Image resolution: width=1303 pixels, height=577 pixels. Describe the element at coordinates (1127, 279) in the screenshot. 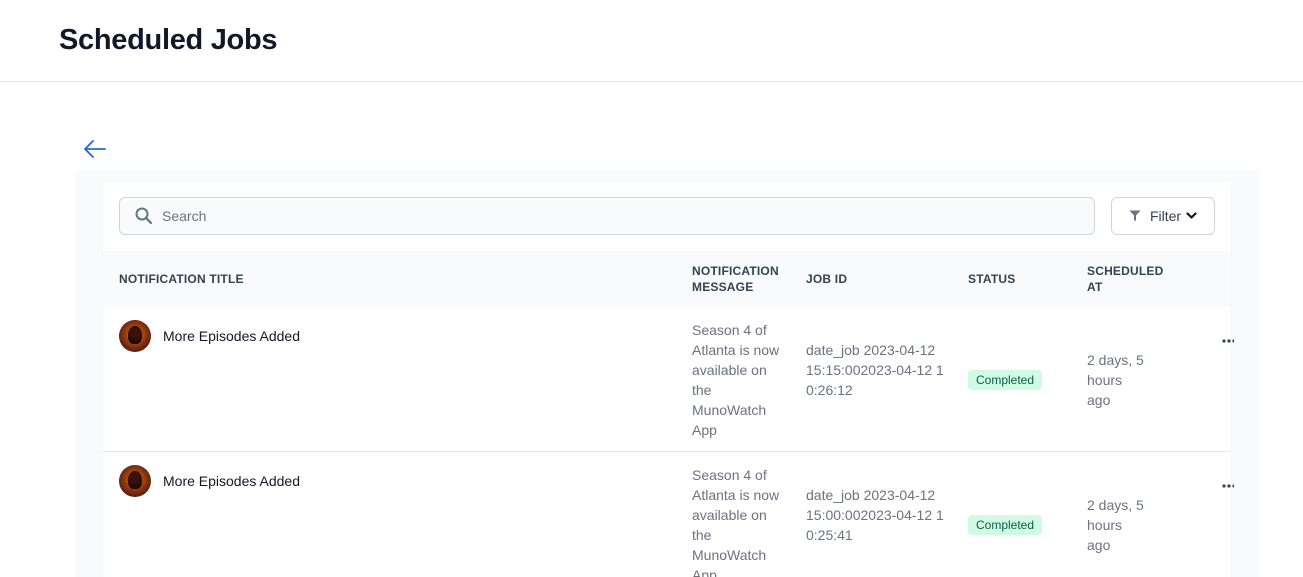

I see `column-header-scheduled-at: SCHEDULED AT` at that location.